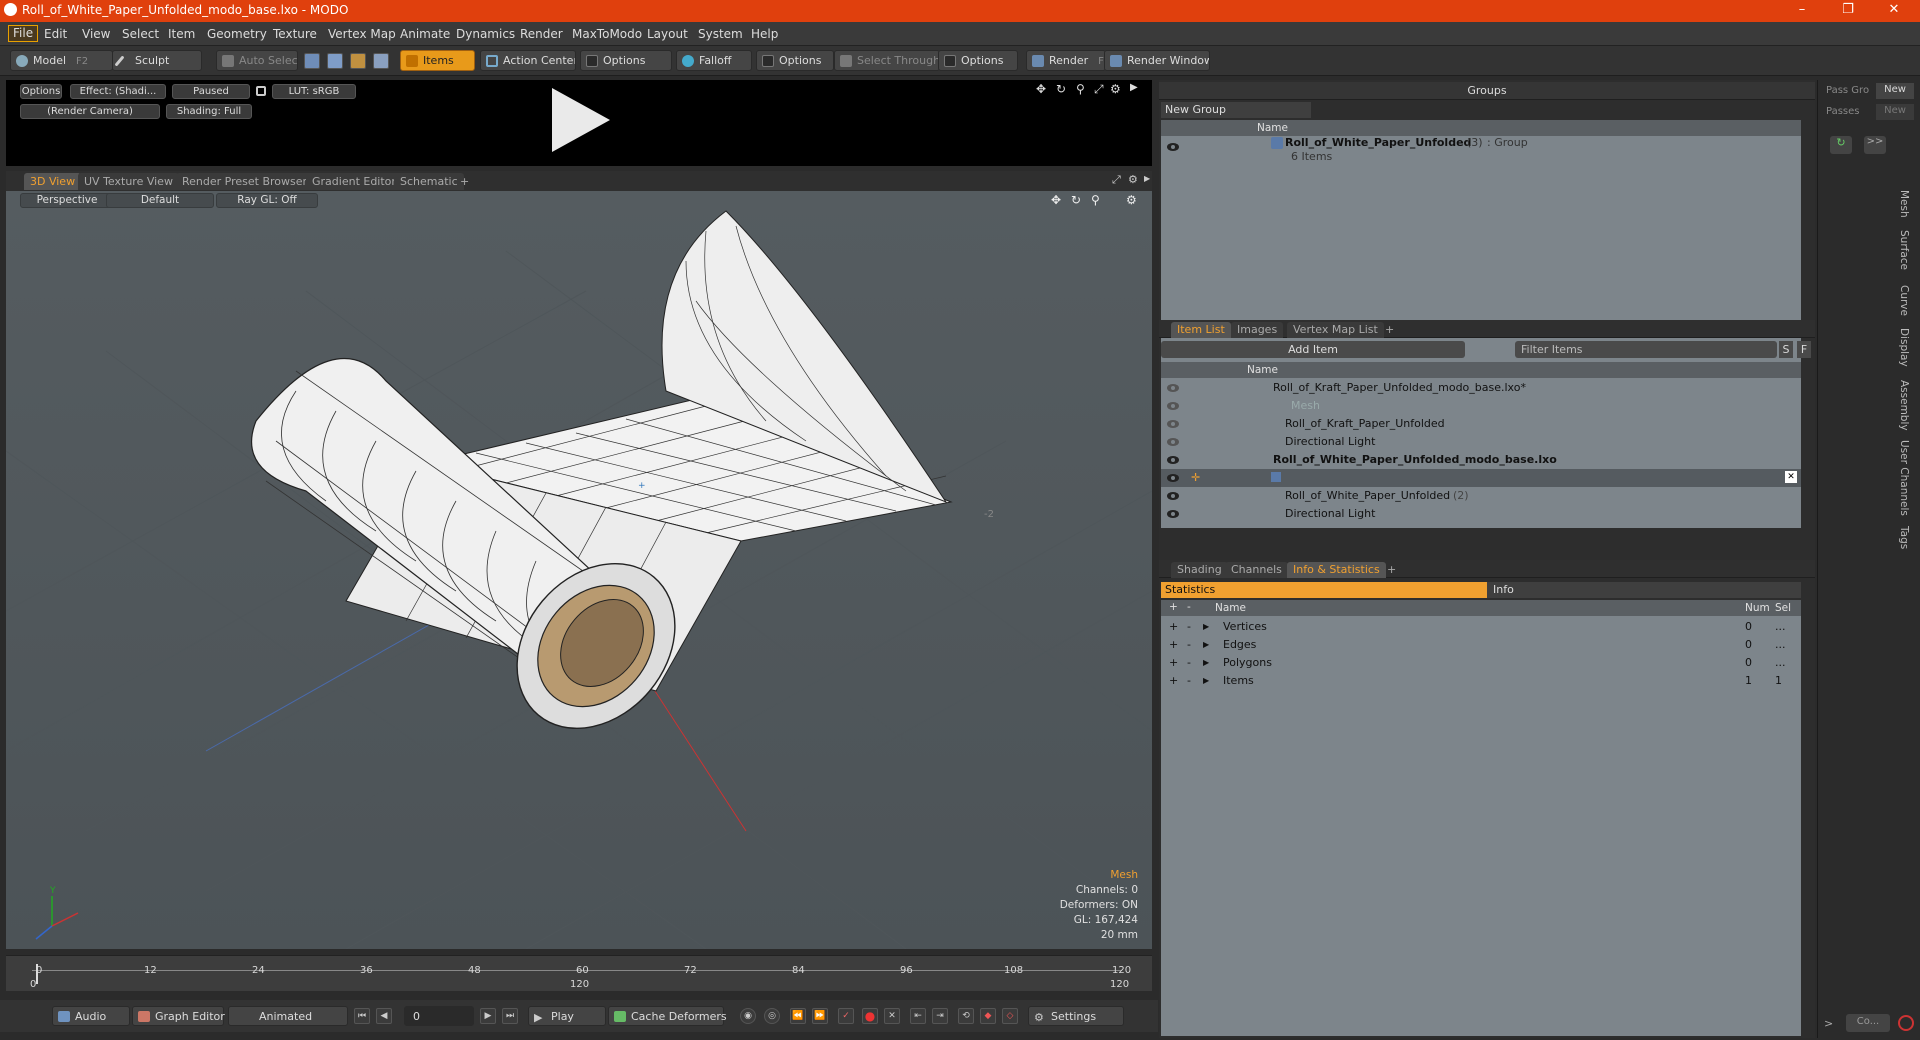 Image resolution: width=1920 pixels, height=1040 pixels. What do you see at coordinates (1199, 570) in the screenshot?
I see `tab-shading: Shading` at bounding box center [1199, 570].